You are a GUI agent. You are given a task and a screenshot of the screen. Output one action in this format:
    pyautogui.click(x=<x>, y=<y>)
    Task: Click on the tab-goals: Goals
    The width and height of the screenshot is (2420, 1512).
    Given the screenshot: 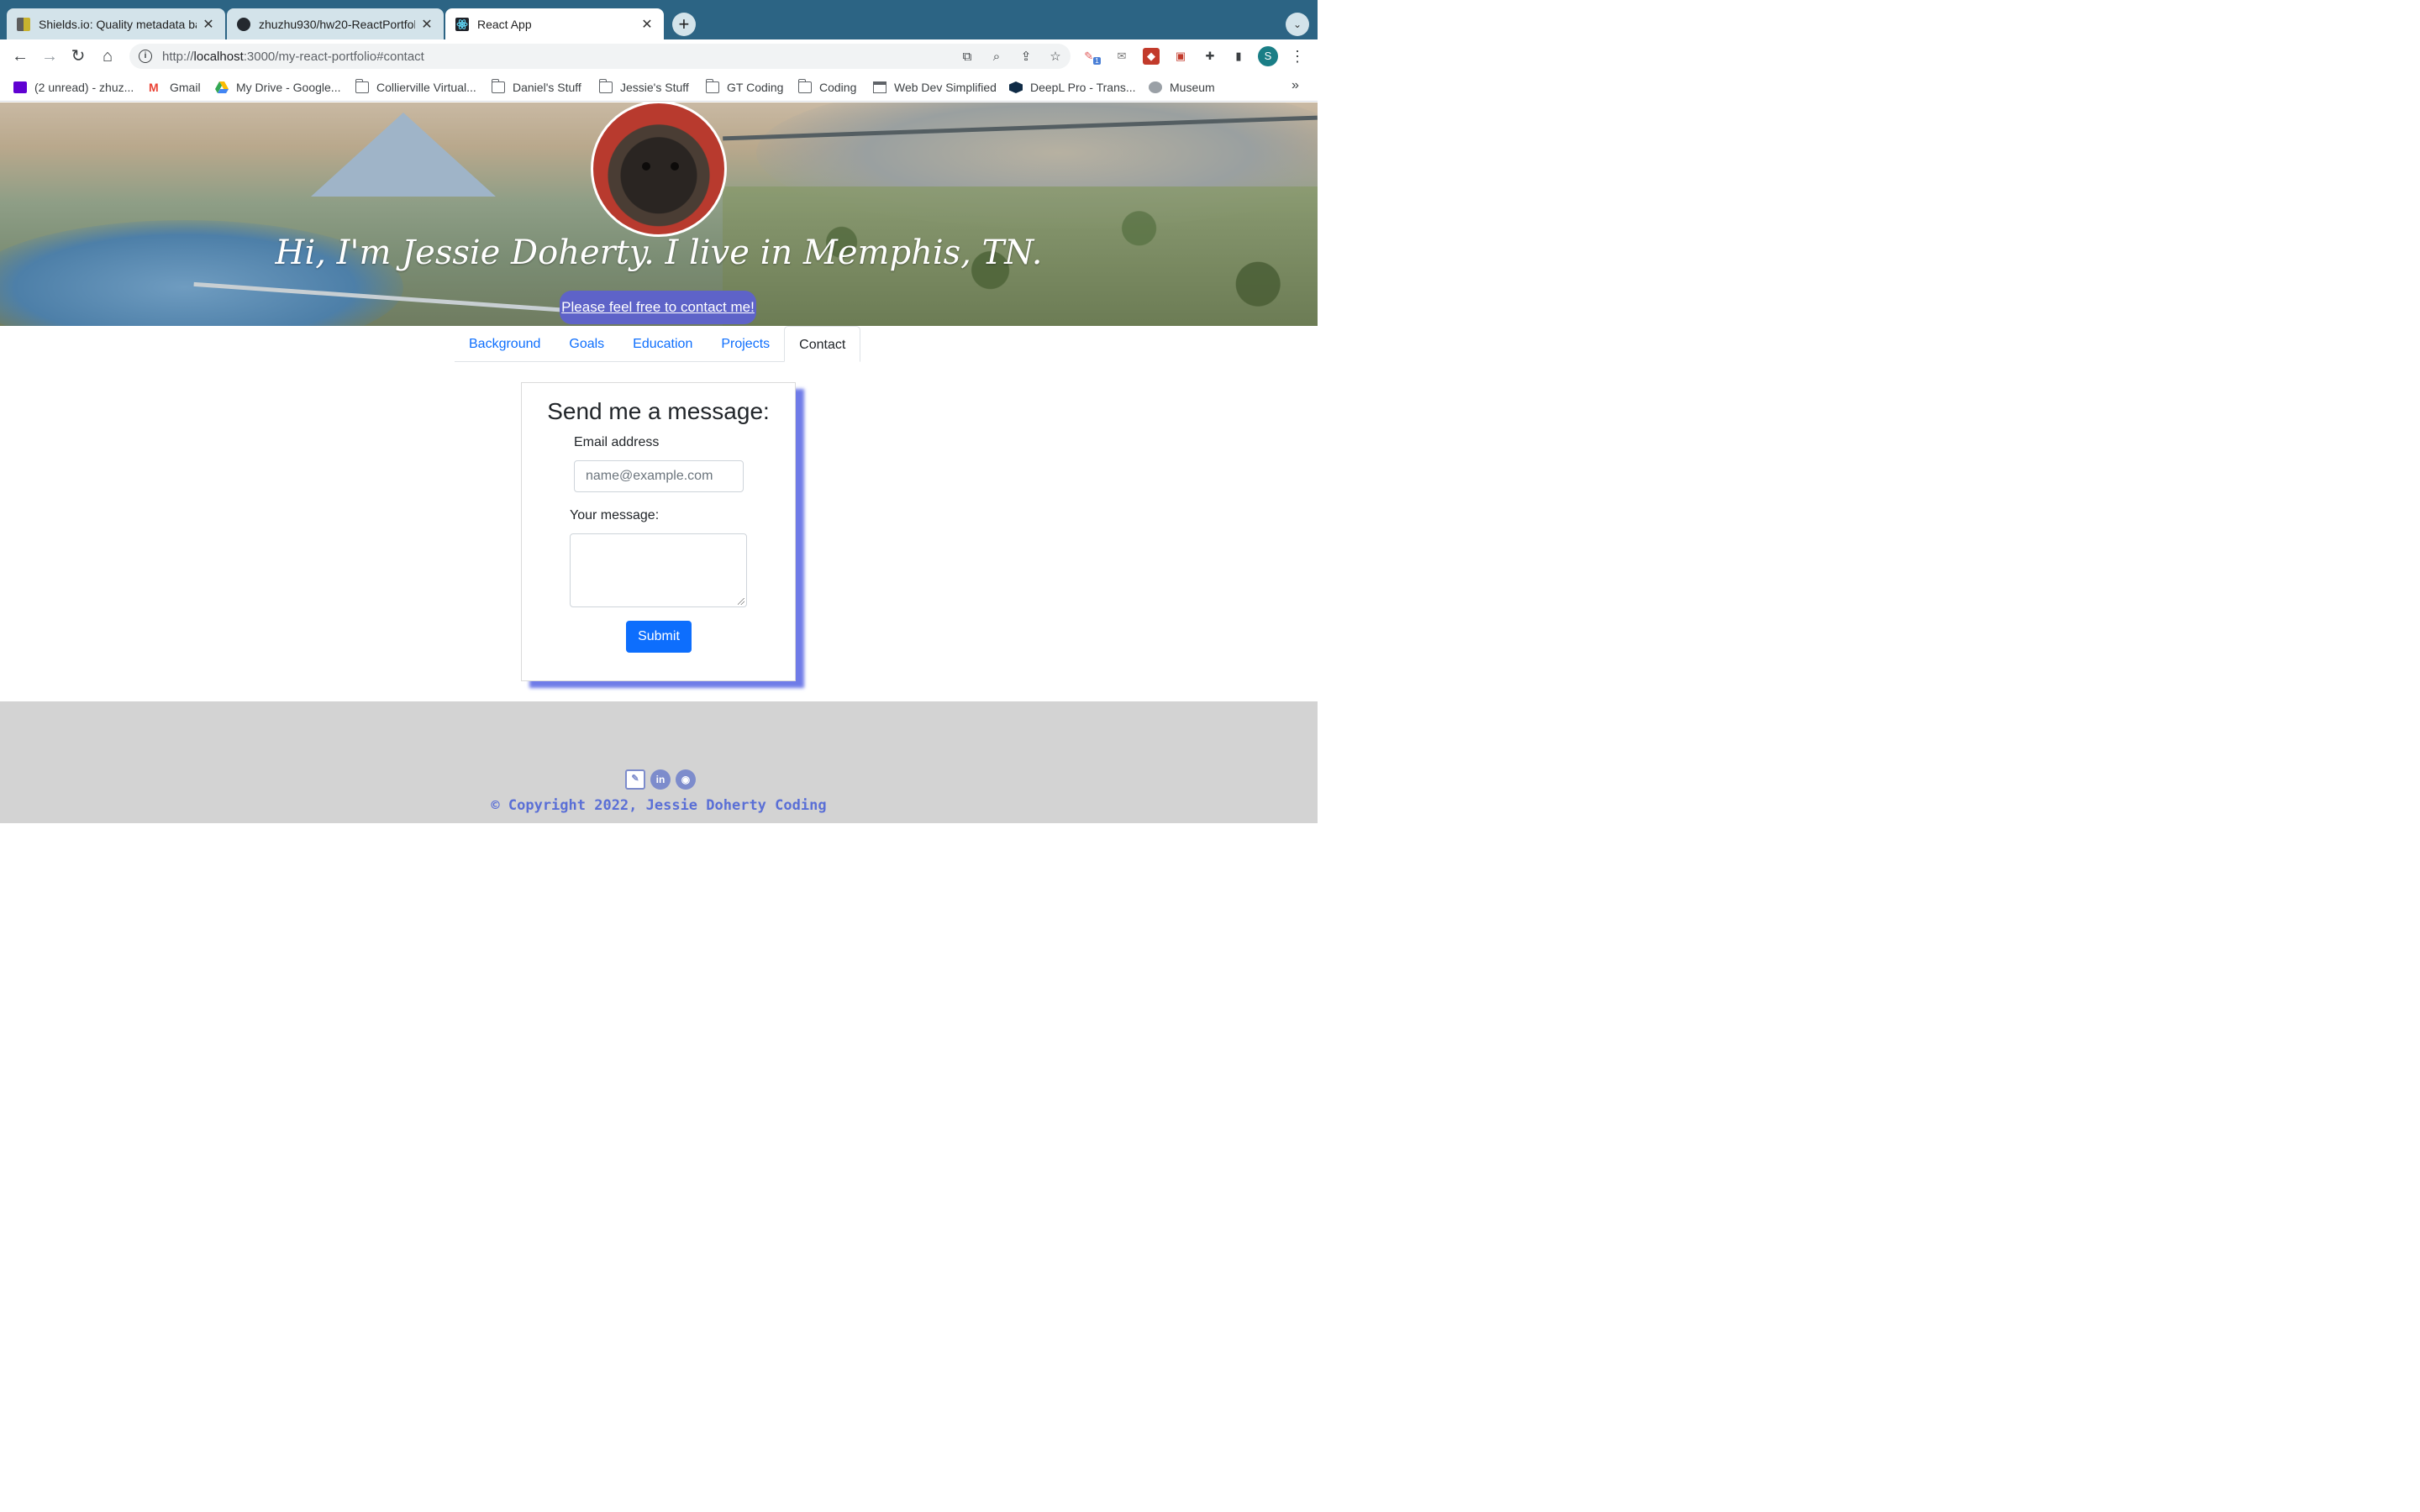 What is the action you would take?
    pyautogui.click(x=586, y=344)
    